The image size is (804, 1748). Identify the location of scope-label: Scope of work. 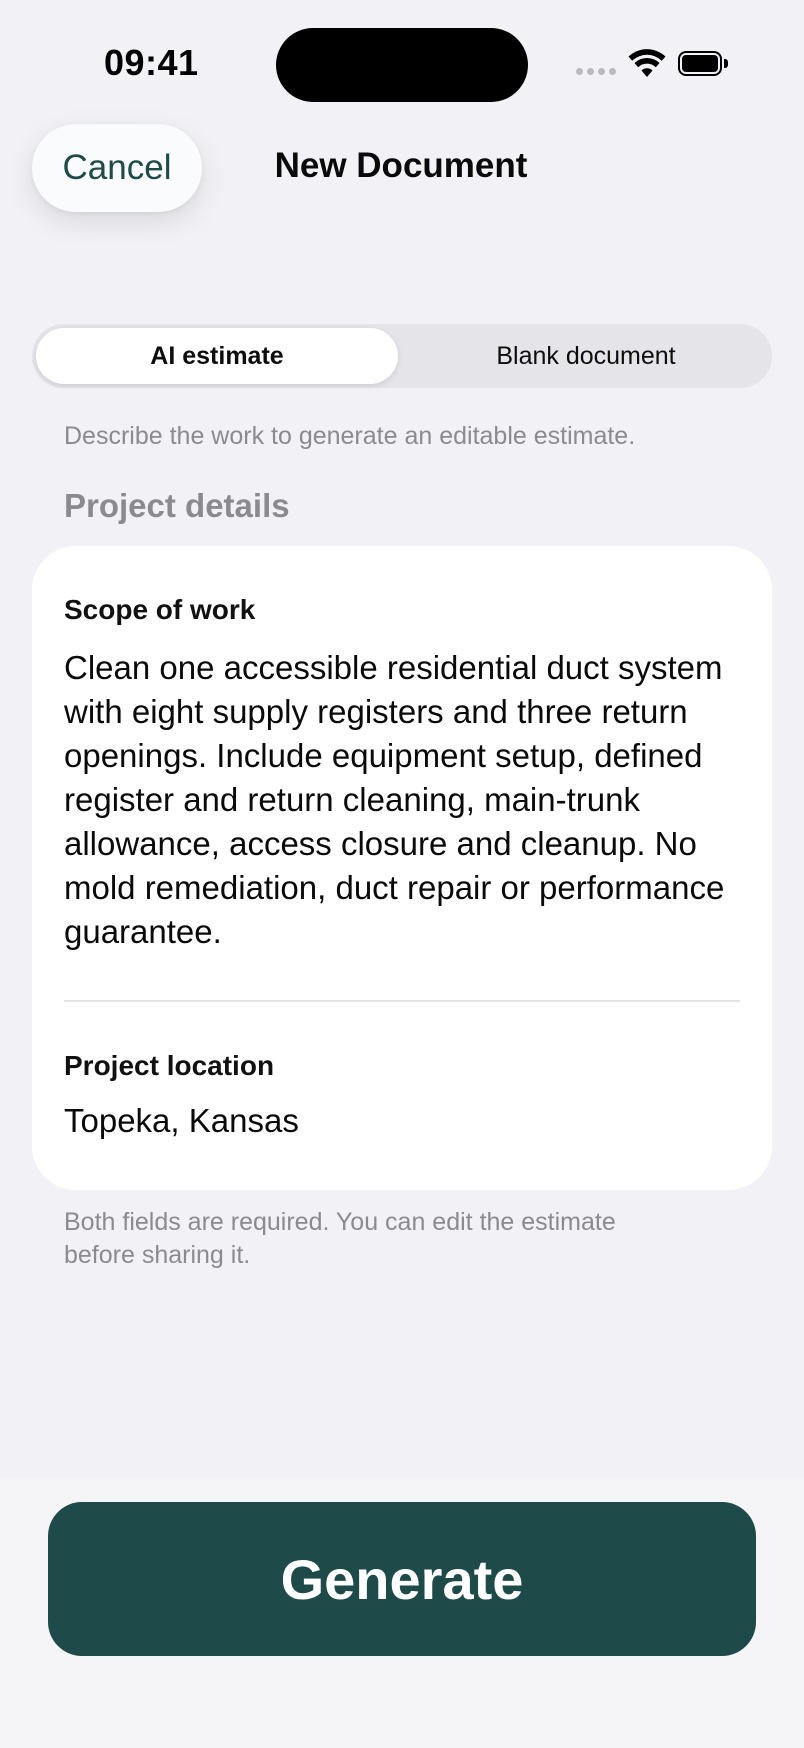
(160, 609).